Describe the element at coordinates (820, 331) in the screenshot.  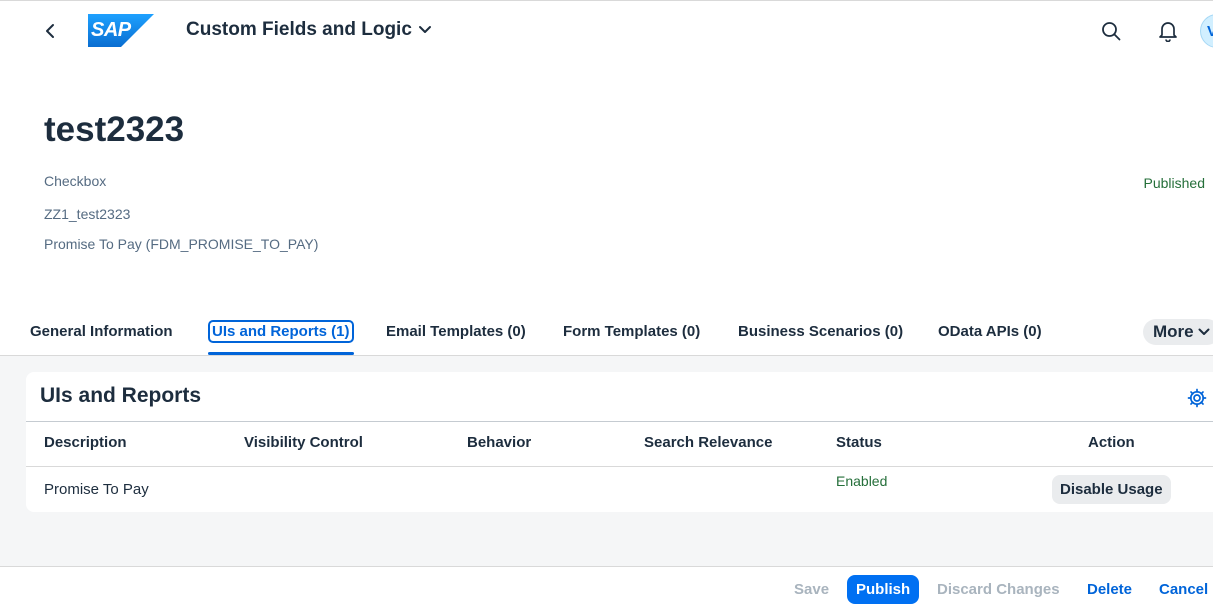
I see `tab-business-scenarios: Business Scenarios (0)` at that location.